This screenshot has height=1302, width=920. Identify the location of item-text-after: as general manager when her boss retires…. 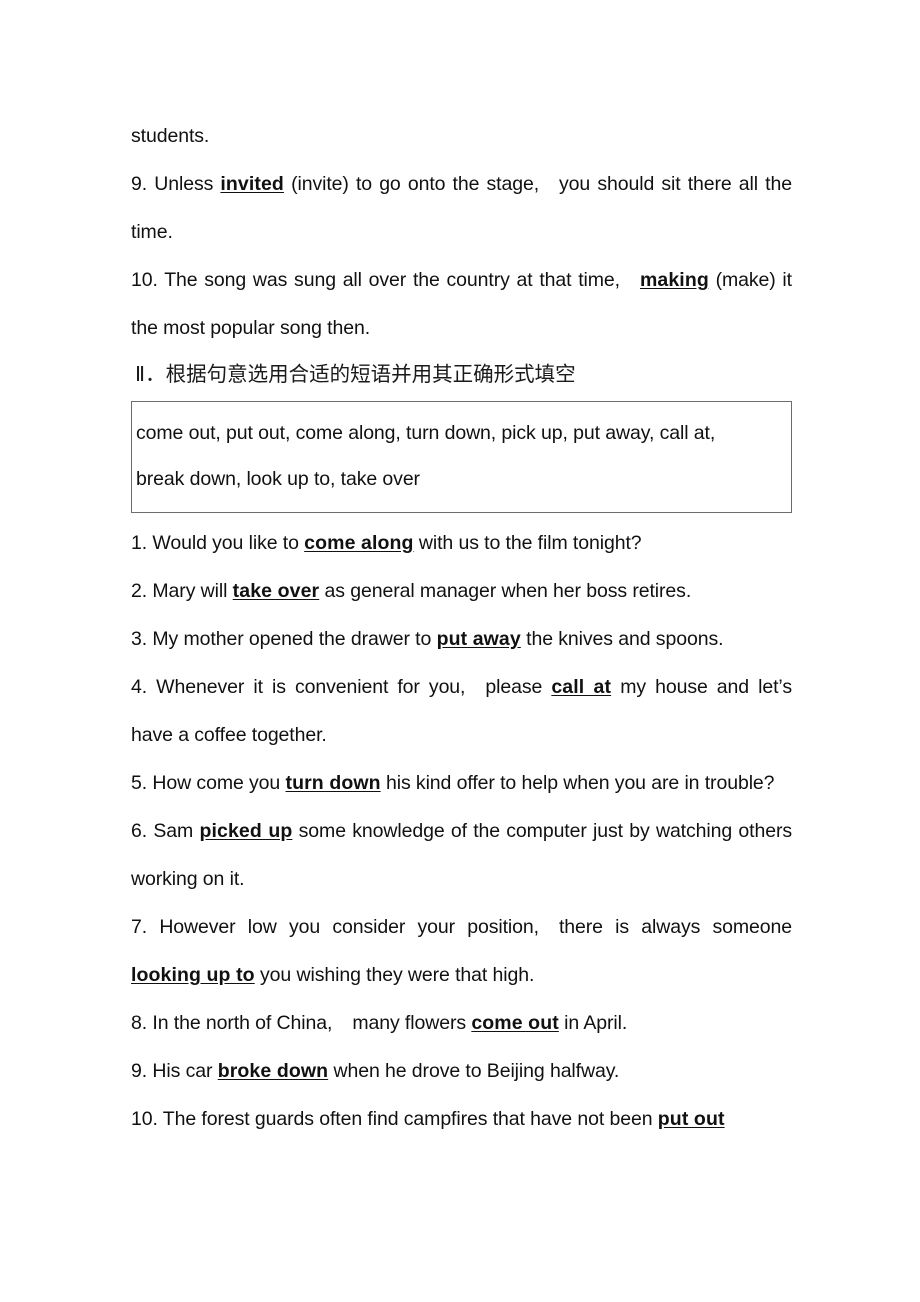
(508, 591).